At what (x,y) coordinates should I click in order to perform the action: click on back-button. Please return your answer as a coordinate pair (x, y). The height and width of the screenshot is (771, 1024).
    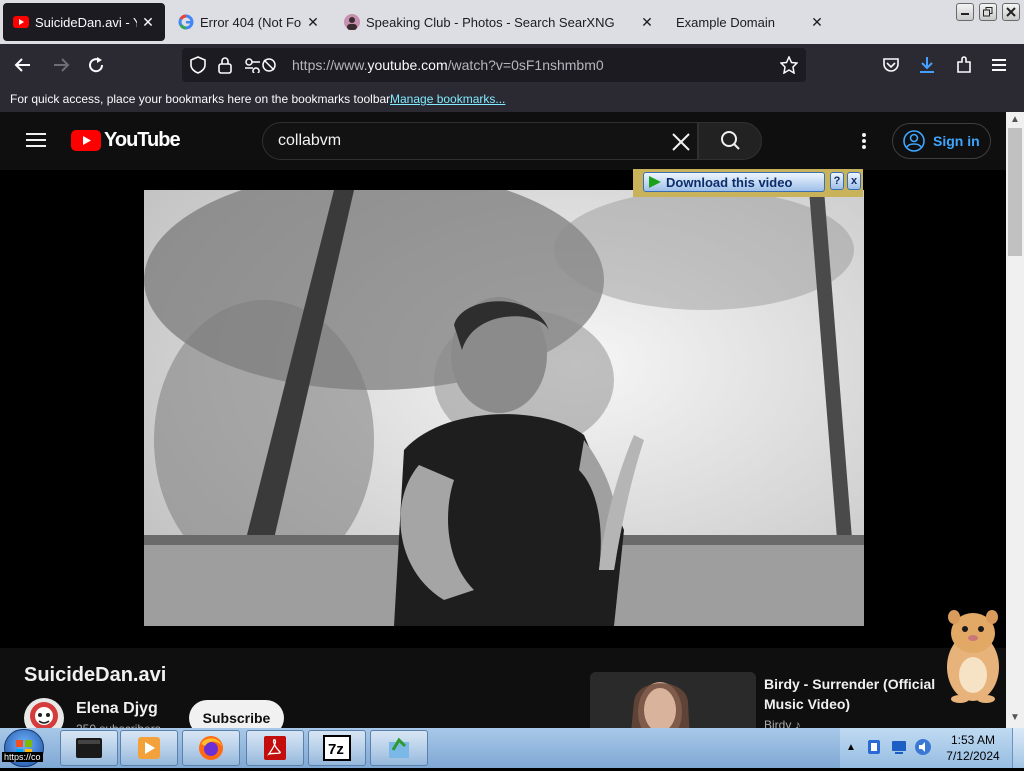
    Looking at the image, I should click on (23, 65).